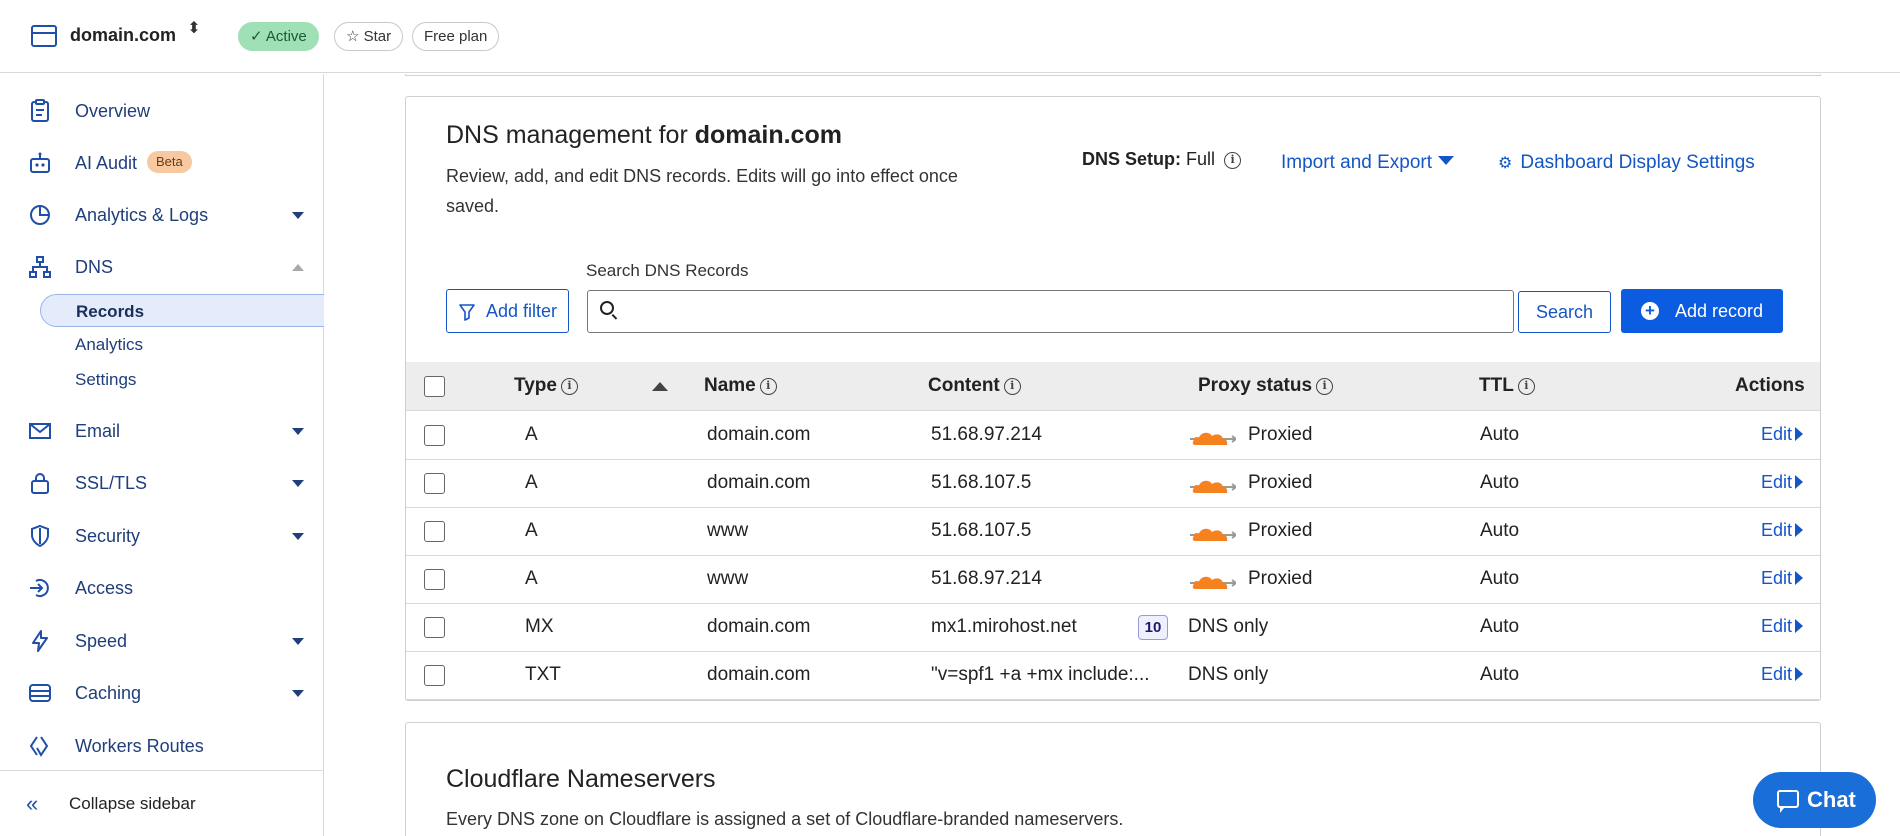 The image size is (1900, 836). What do you see at coordinates (1564, 312) in the screenshot?
I see `search-button: Search` at bounding box center [1564, 312].